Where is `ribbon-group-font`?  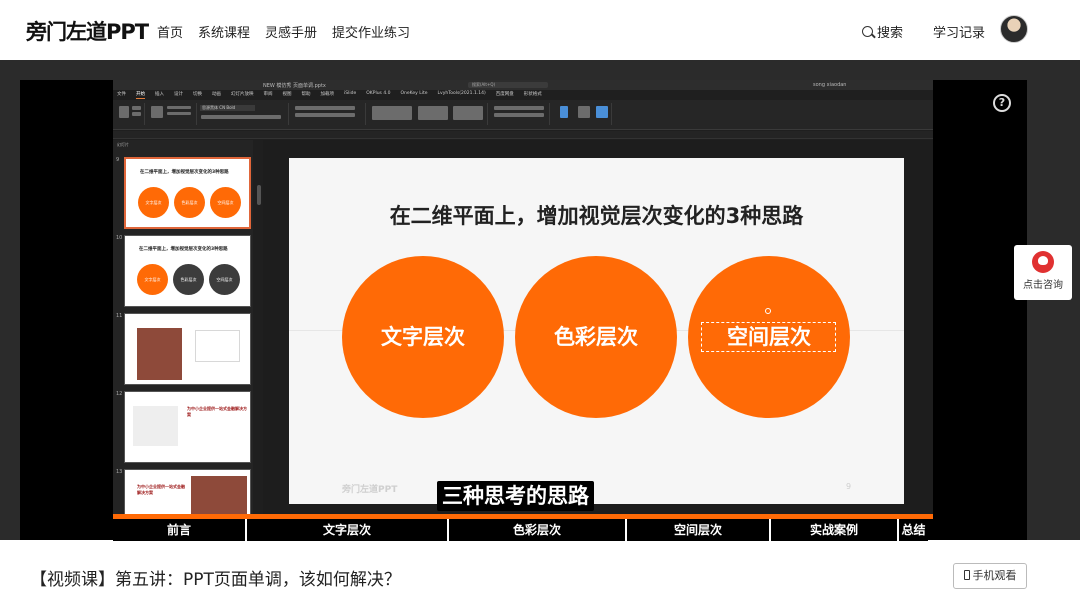
ribbon-group-font is located at coordinates (244, 114).